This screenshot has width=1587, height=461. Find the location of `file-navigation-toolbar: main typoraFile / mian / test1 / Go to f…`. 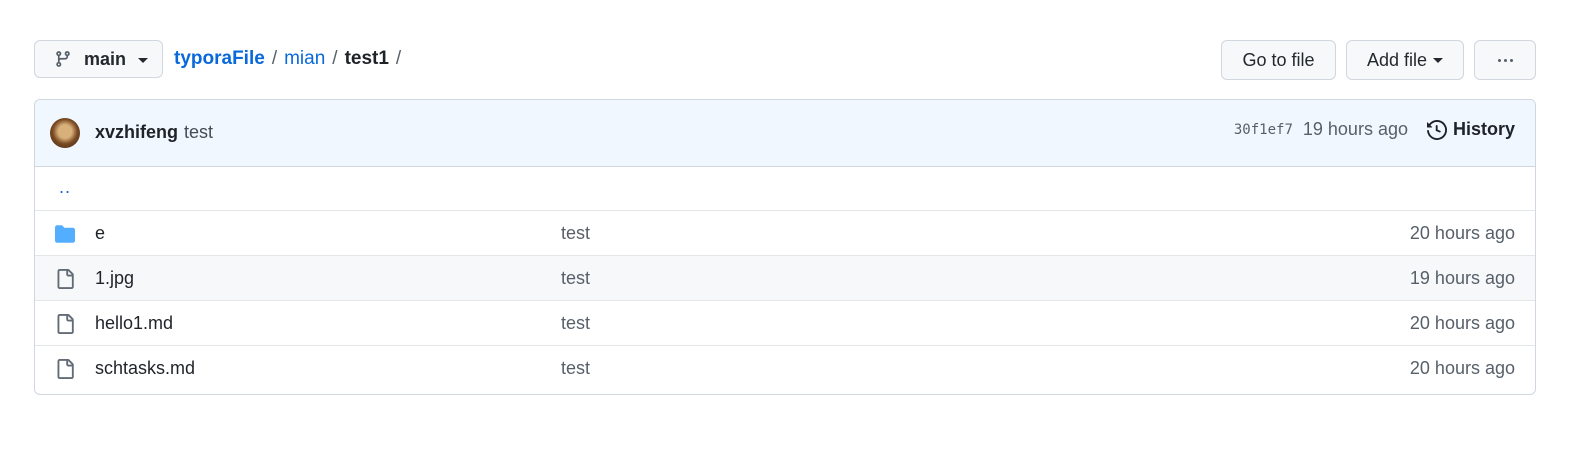

file-navigation-toolbar: main typoraFile / mian / test1 / Go to f… is located at coordinates (785, 60).